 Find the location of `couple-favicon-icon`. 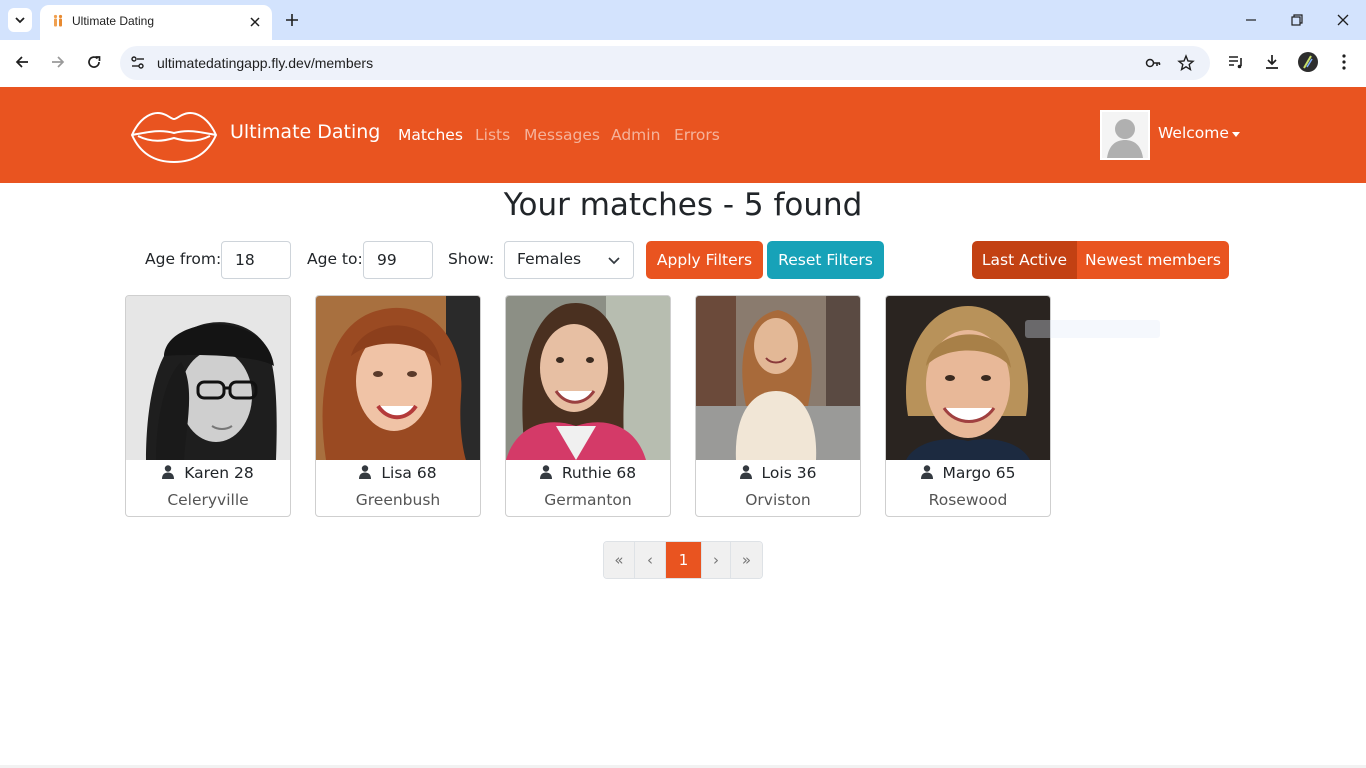

couple-favicon-icon is located at coordinates (58, 20).